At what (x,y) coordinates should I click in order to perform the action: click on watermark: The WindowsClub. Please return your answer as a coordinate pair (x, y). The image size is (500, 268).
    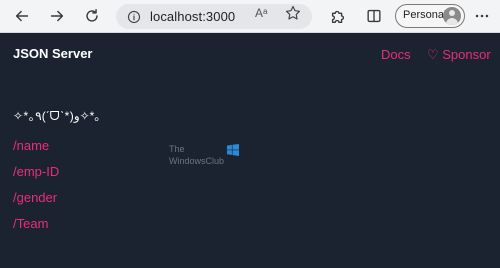
    Looking at the image, I should click on (209, 157).